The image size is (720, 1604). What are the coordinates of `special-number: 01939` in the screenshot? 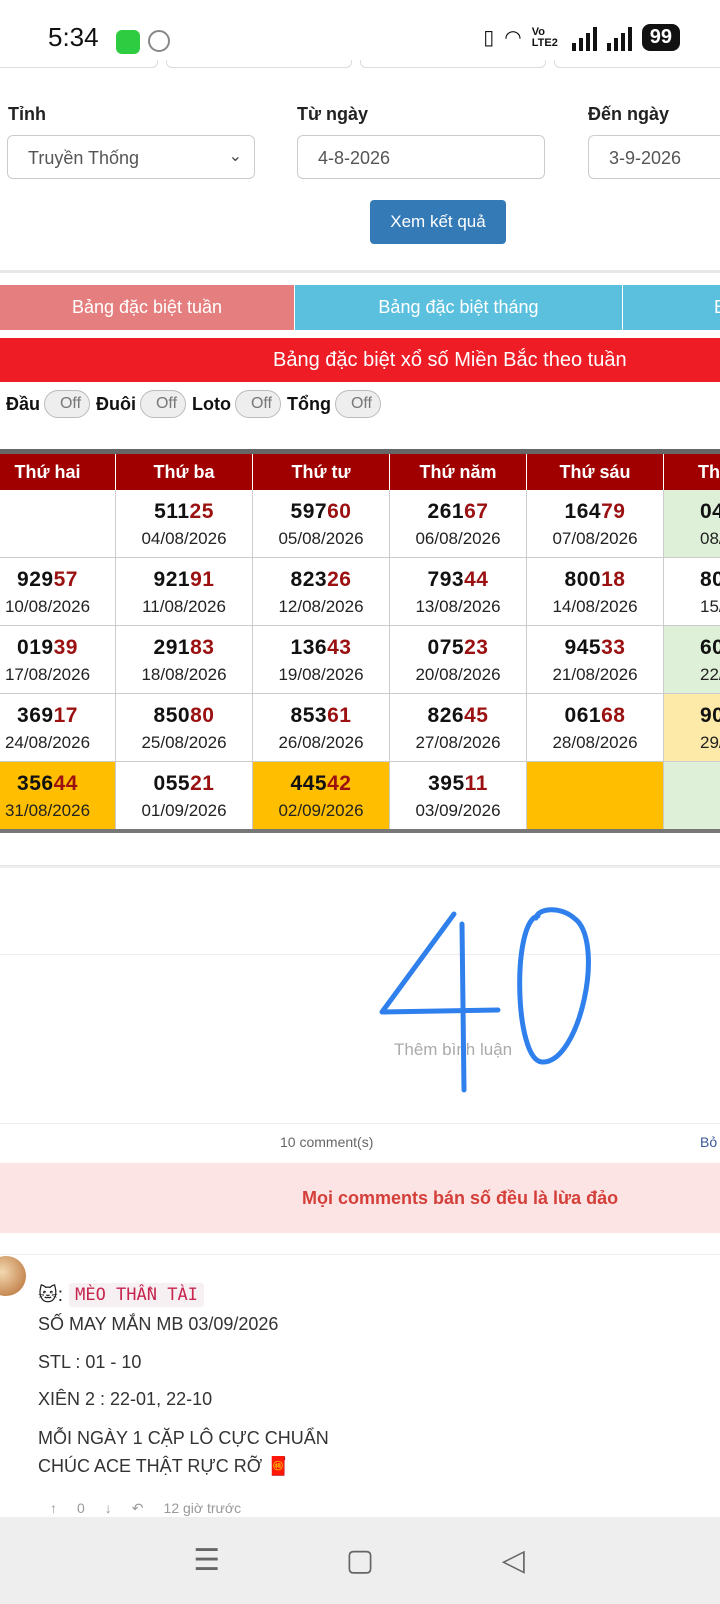 It's located at (57, 648).